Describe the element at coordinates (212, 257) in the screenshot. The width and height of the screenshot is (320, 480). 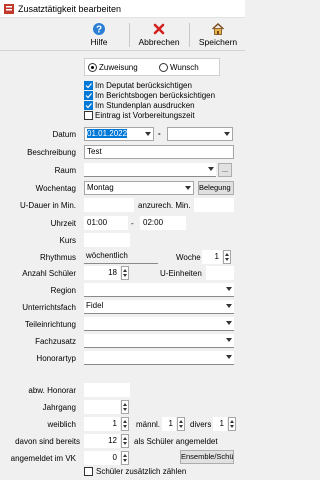
I see `woche-input: 1` at that location.